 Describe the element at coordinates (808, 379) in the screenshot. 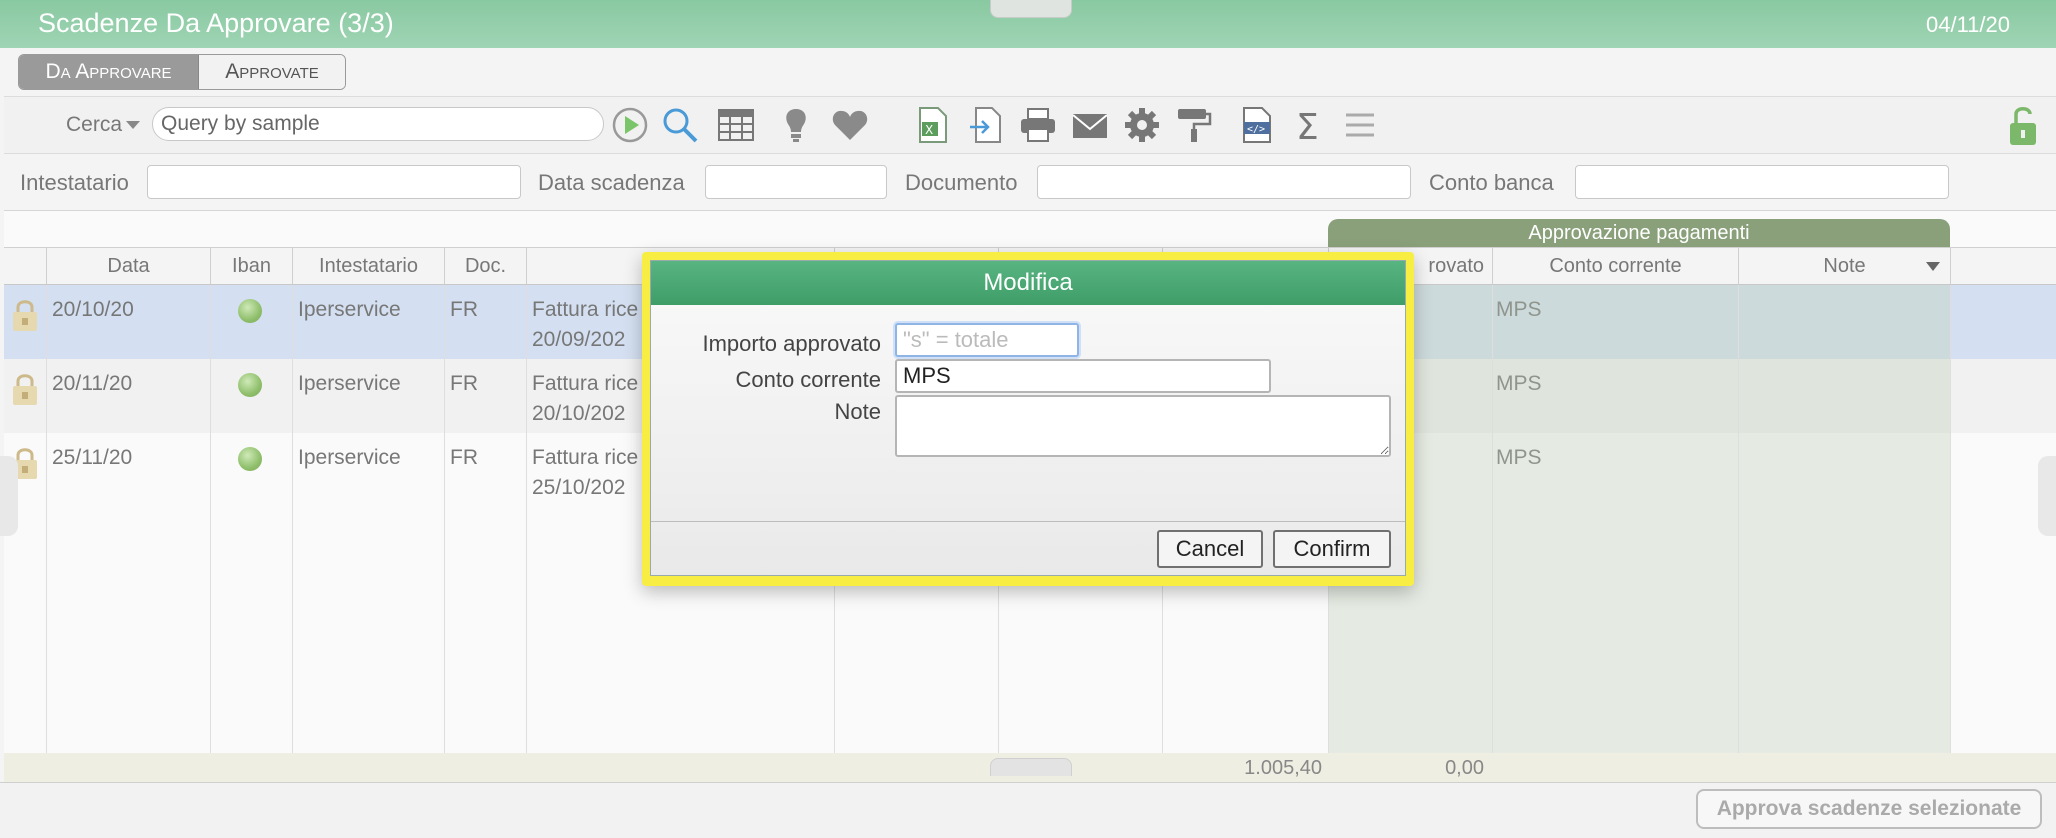

I see `conto-corrente-label: Conto corrente` at that location.